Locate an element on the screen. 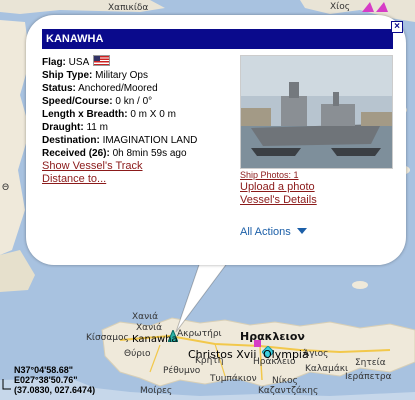 This screenshot has width=415, height=400. draught-value: 11 m is located at coordinates (97, 127).